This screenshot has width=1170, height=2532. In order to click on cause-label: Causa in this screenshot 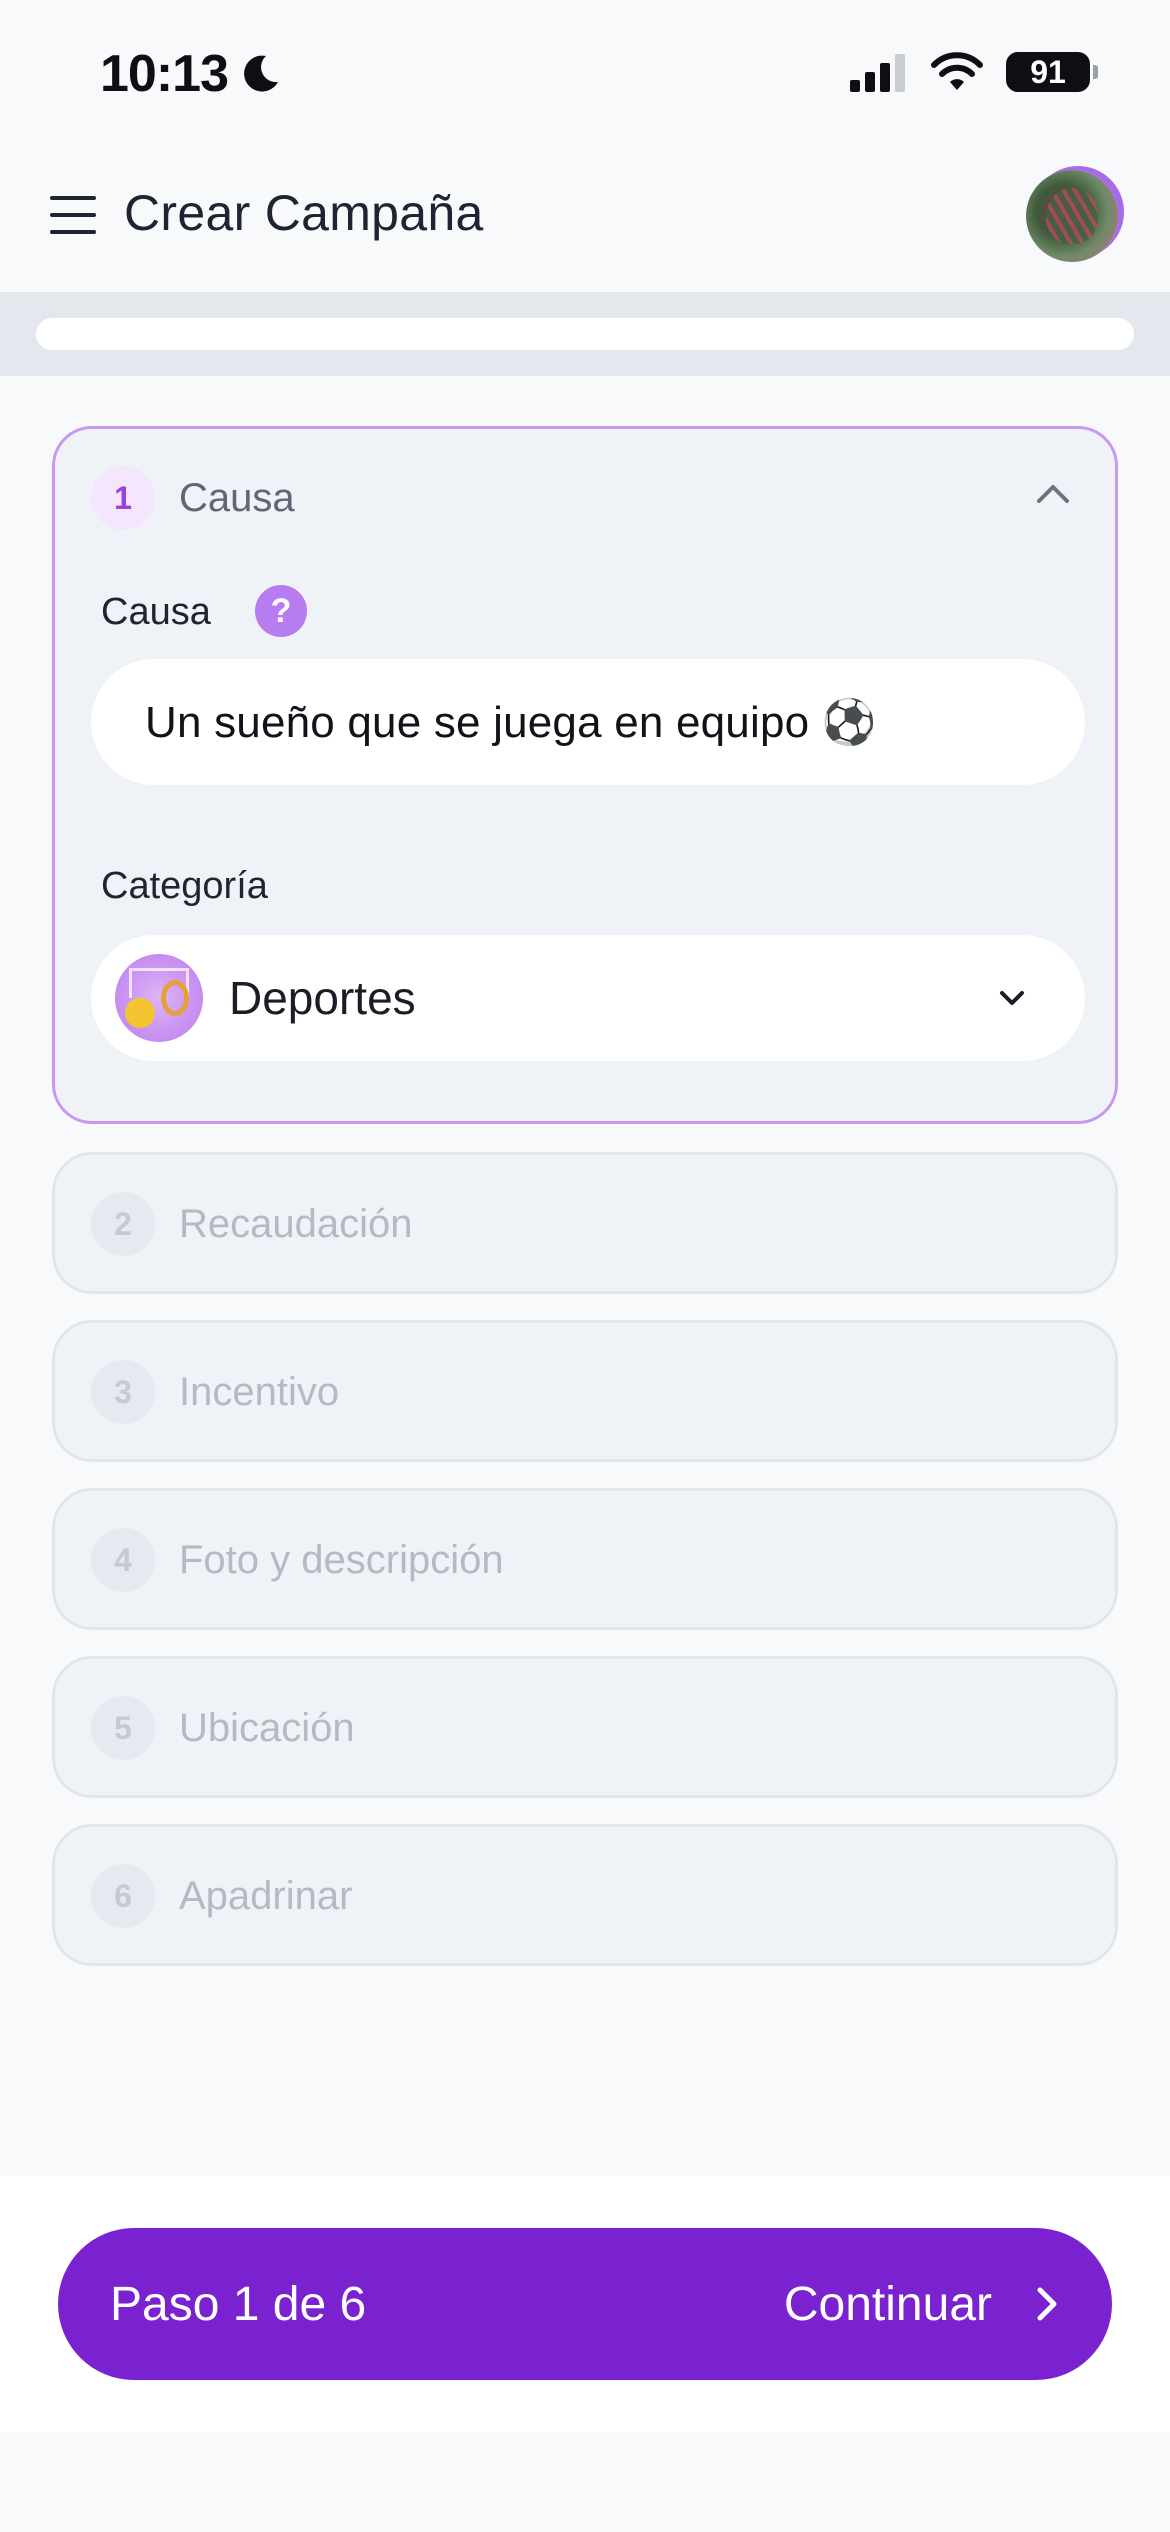, I will do `click(156, 612)`.